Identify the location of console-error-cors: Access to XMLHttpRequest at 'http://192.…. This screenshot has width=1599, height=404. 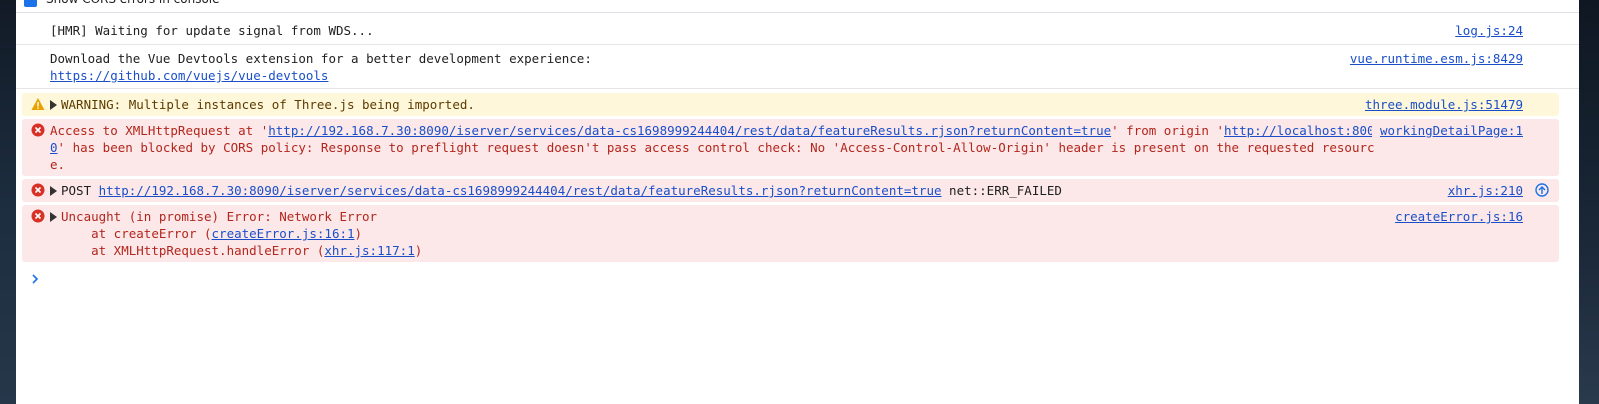
(790, 147).